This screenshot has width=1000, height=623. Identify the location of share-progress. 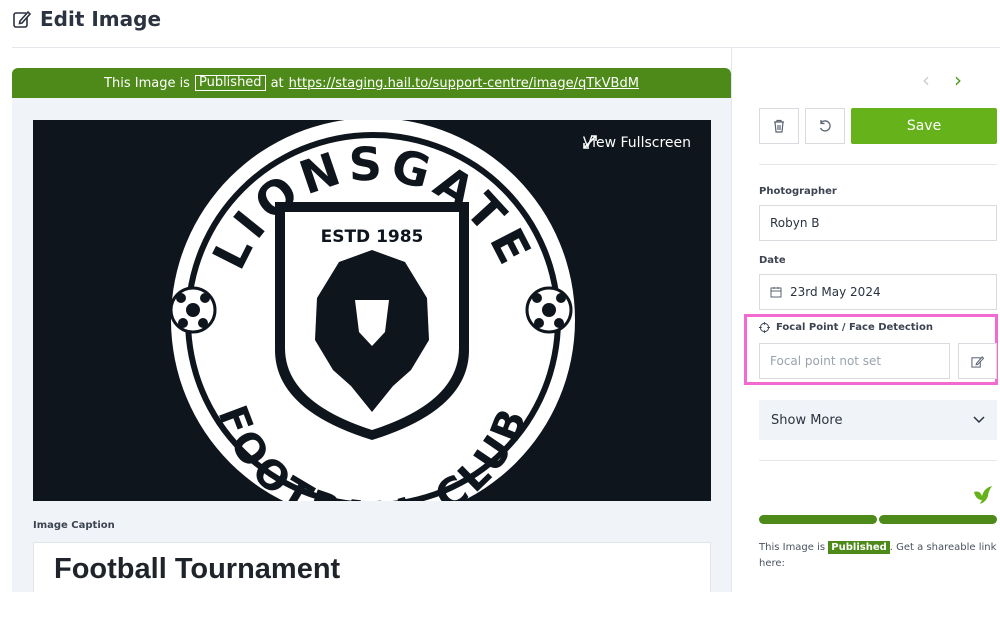
(878, 519).